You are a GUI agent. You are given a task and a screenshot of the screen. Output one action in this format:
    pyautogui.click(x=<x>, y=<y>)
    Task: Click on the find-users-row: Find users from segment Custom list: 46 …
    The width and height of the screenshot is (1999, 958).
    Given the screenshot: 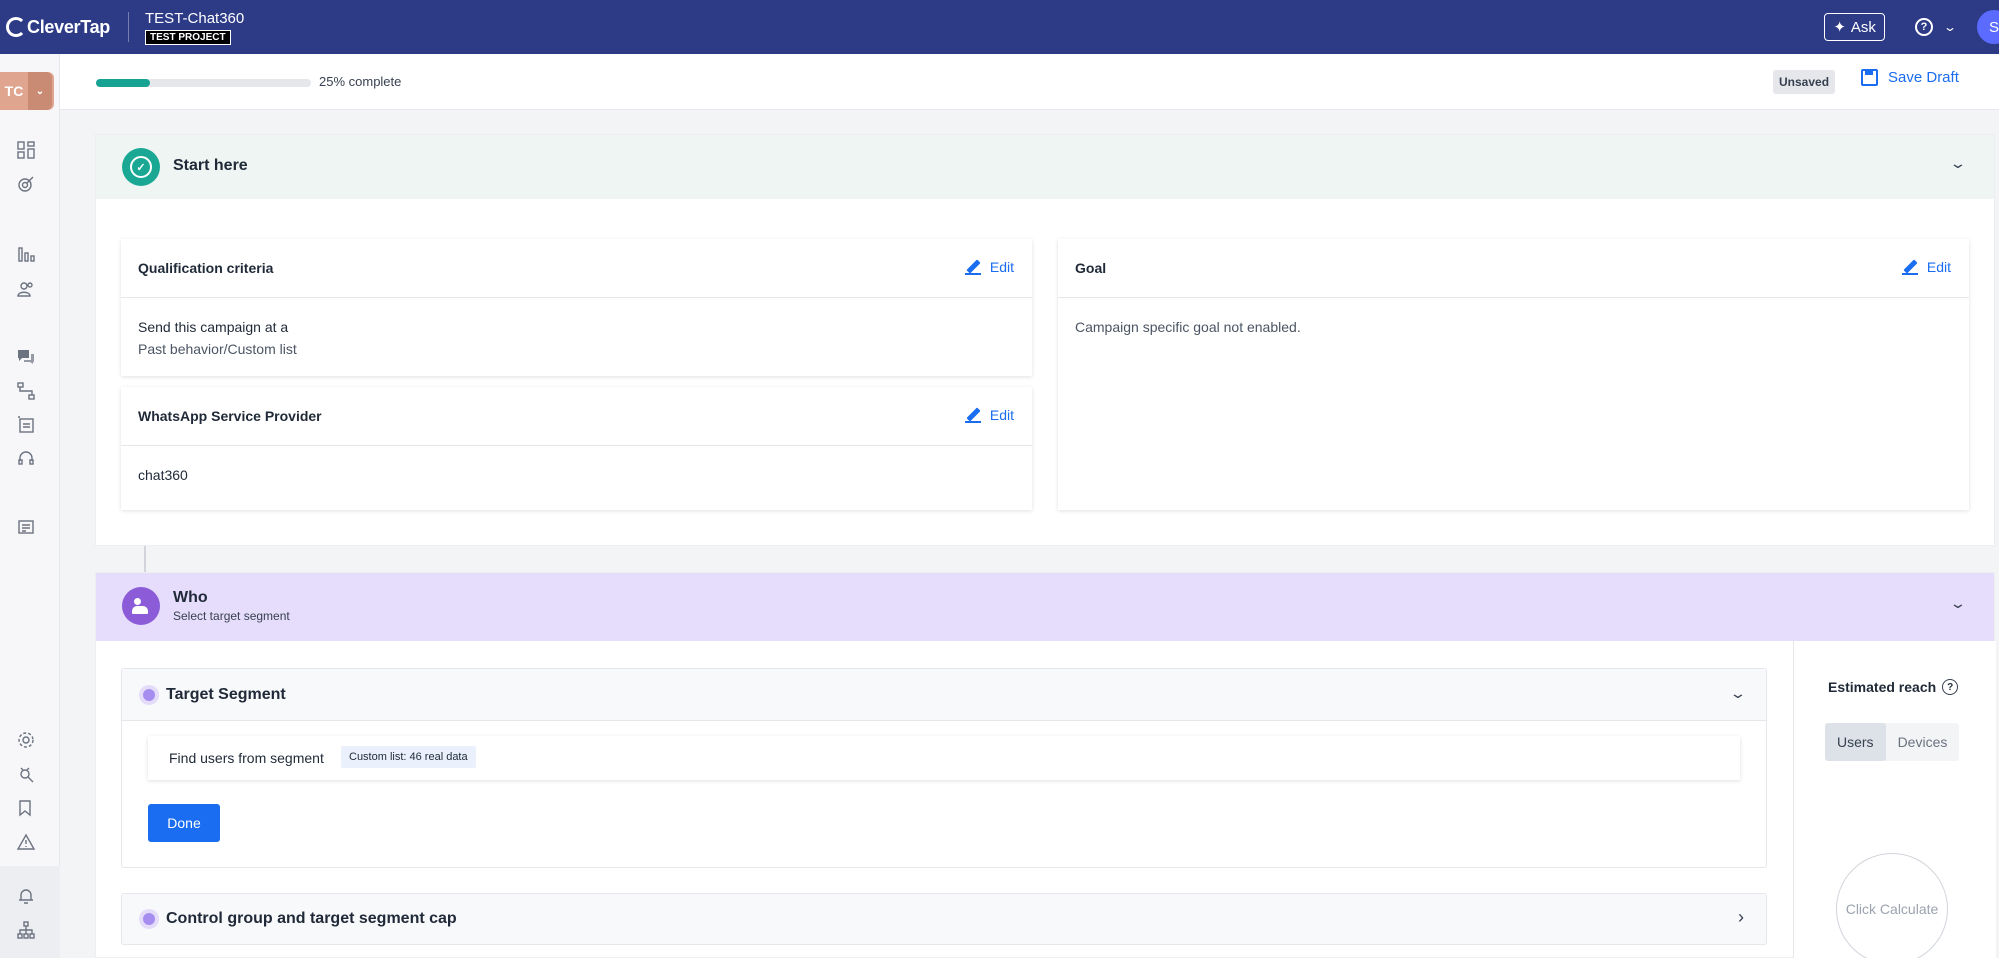 What is the action you would take?
    pyautogui.click(x=944, y=758)
    